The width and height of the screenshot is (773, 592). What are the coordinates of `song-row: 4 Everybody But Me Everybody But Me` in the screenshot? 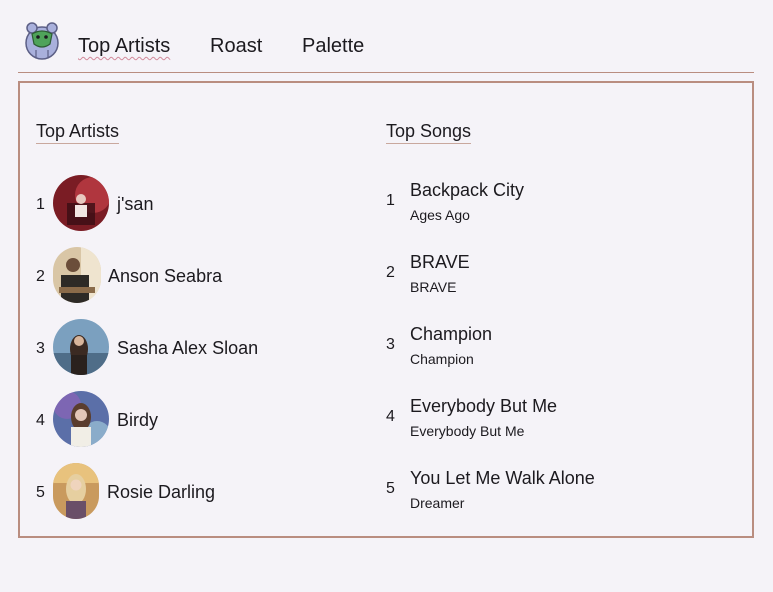 It's located at (556, 418).